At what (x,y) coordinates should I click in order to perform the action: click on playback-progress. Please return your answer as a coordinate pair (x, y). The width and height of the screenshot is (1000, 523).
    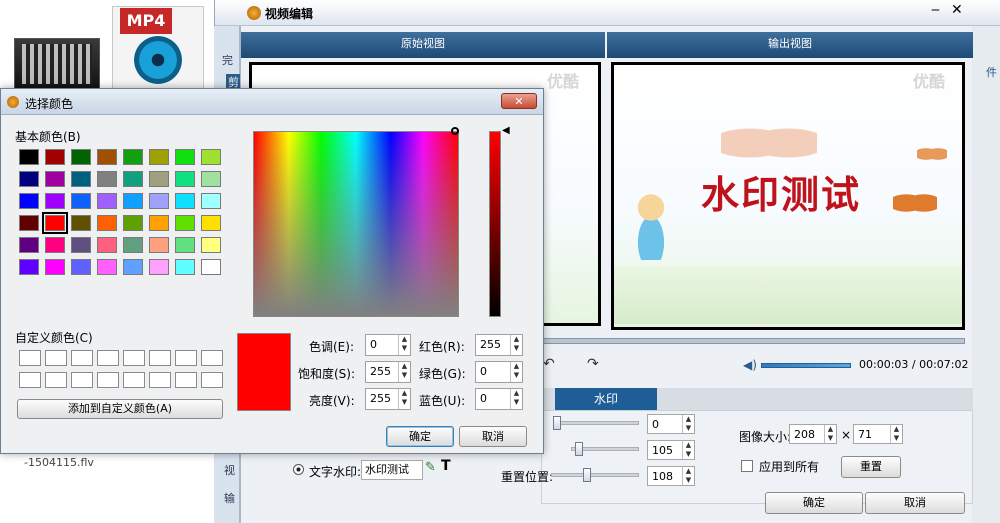
    Looking at the image, I should click on (753, 341).